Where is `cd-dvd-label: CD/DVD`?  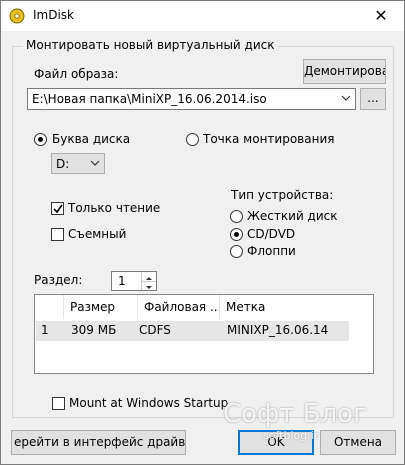 cd-dvd-label: CD/DVD is located at coordinates (271, 234).